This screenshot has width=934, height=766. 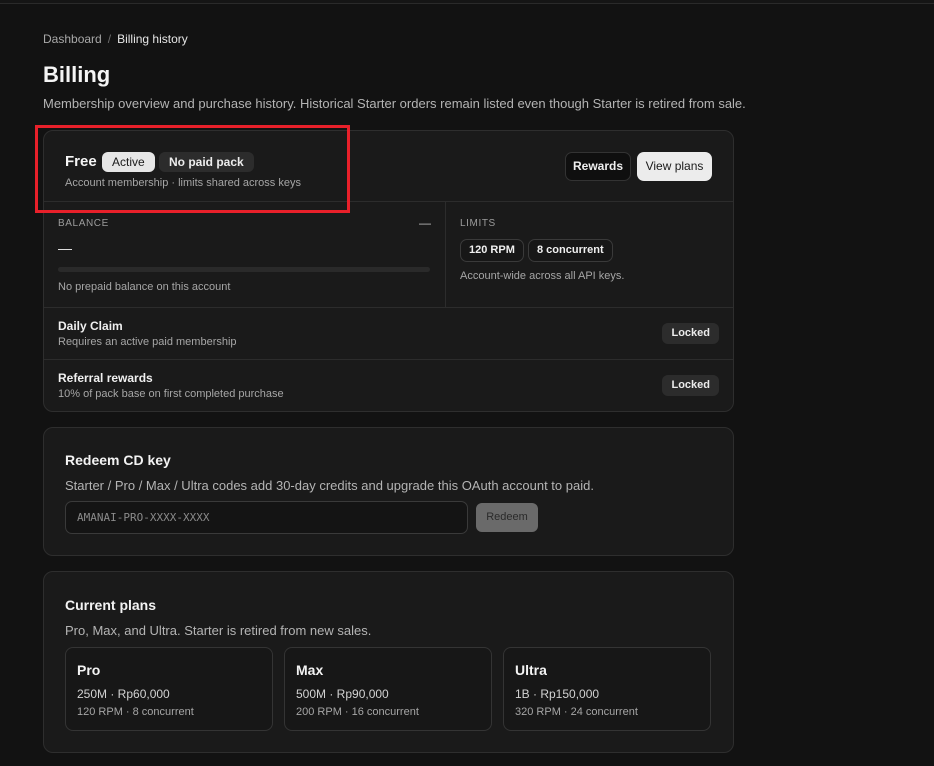 I want to click on breadcrumb: Dashboard / Billing history, so click(x=388, y=39).